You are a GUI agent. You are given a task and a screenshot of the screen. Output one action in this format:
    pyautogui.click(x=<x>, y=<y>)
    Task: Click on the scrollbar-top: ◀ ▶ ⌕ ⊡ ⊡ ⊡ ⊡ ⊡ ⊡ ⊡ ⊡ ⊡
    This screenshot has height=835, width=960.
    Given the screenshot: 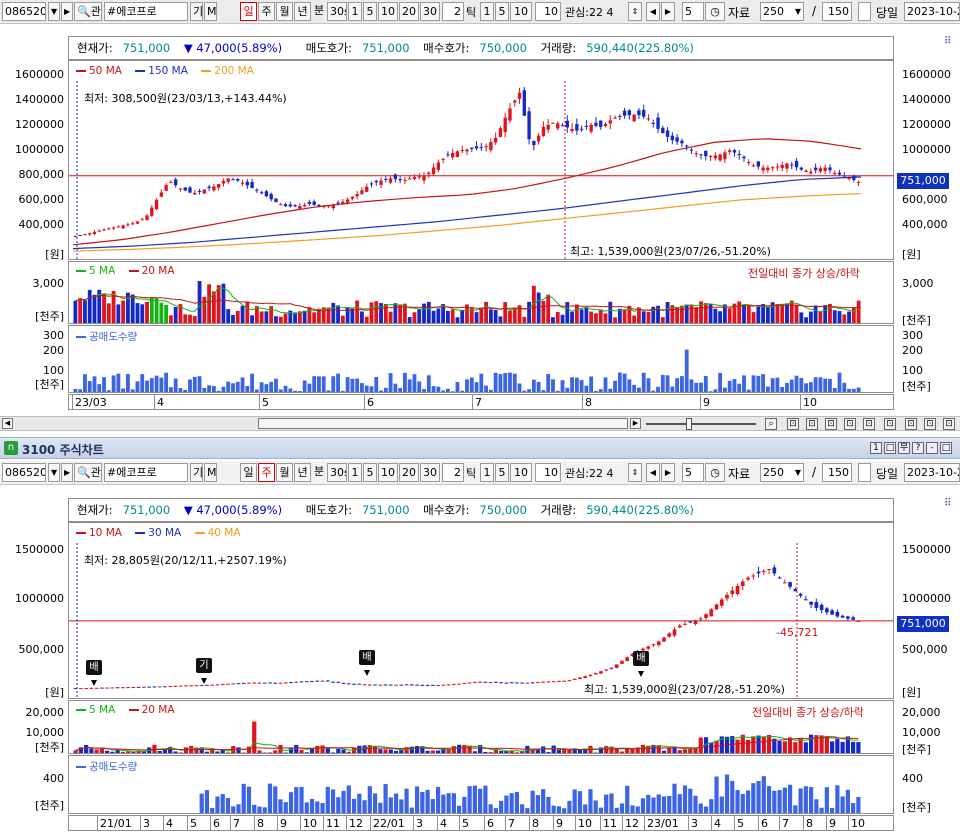 What is the action you would take?
    pyautogui.click(x=480, y=423)
    